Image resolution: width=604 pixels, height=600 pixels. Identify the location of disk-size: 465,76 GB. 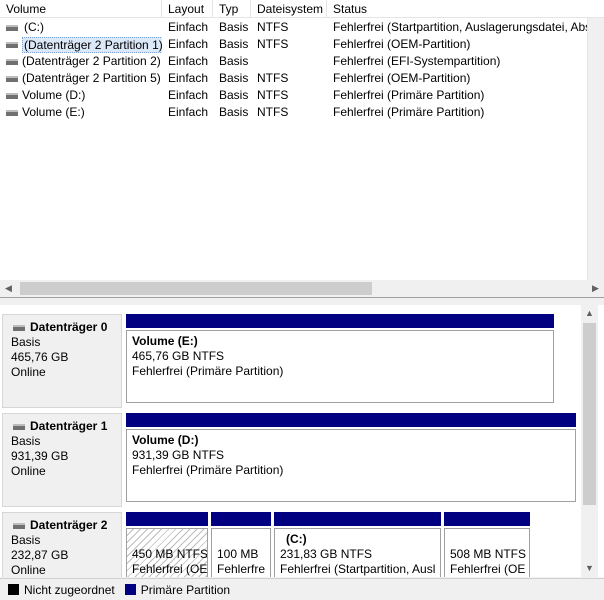
(40, 357).